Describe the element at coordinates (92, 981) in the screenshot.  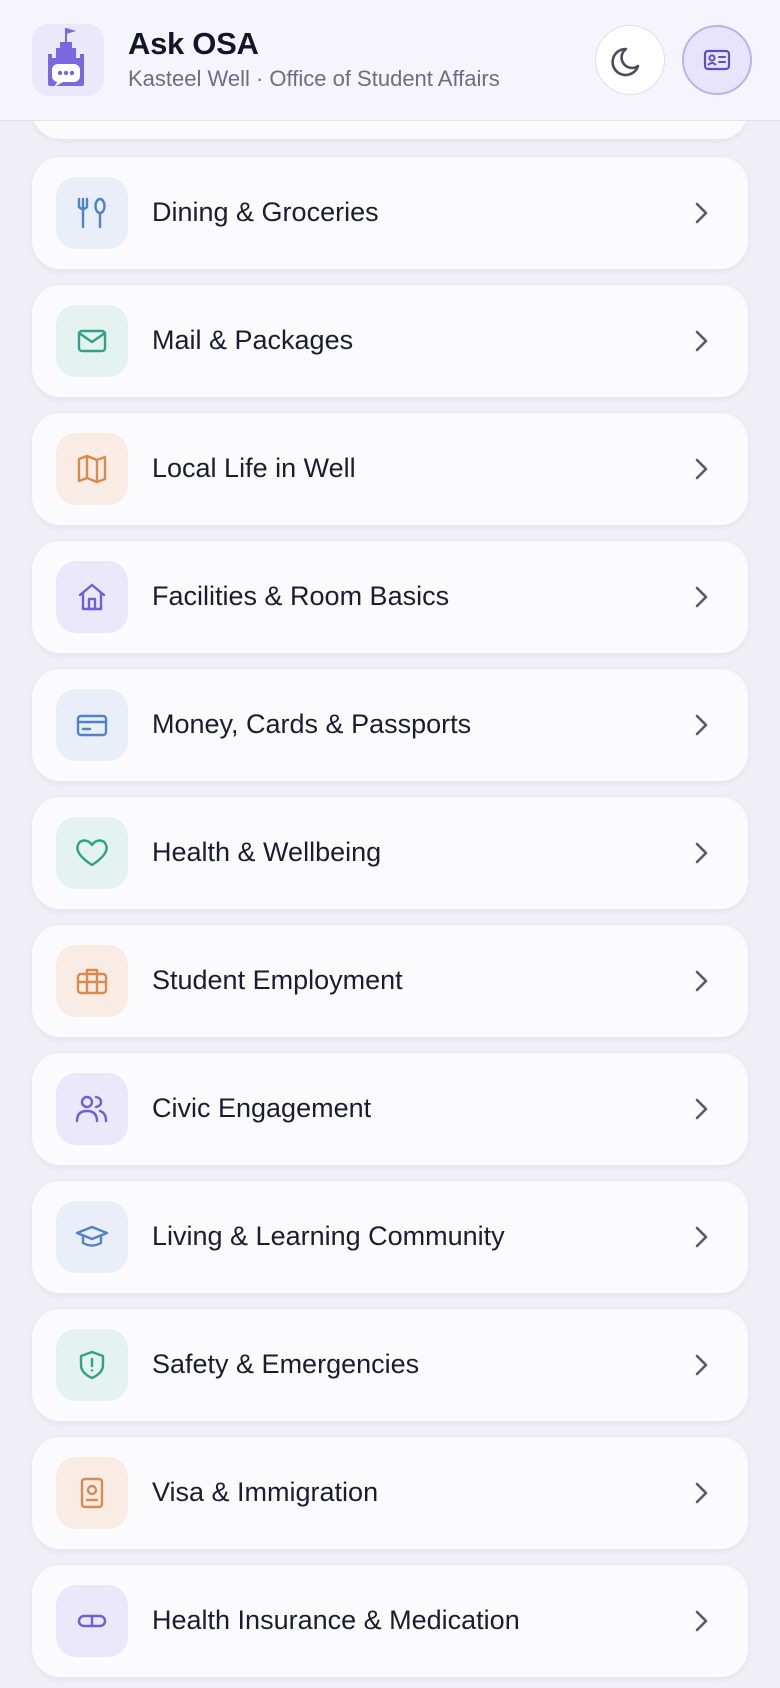
I see `briefcase-icon` at that location.